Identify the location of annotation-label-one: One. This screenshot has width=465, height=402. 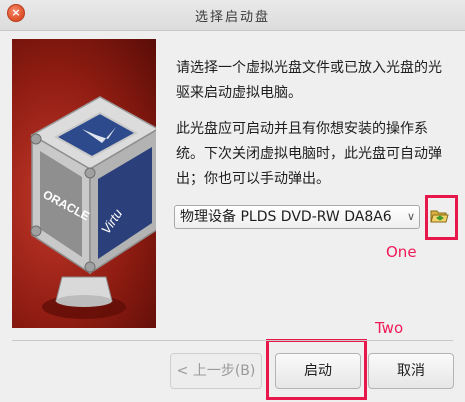
(401, 252).